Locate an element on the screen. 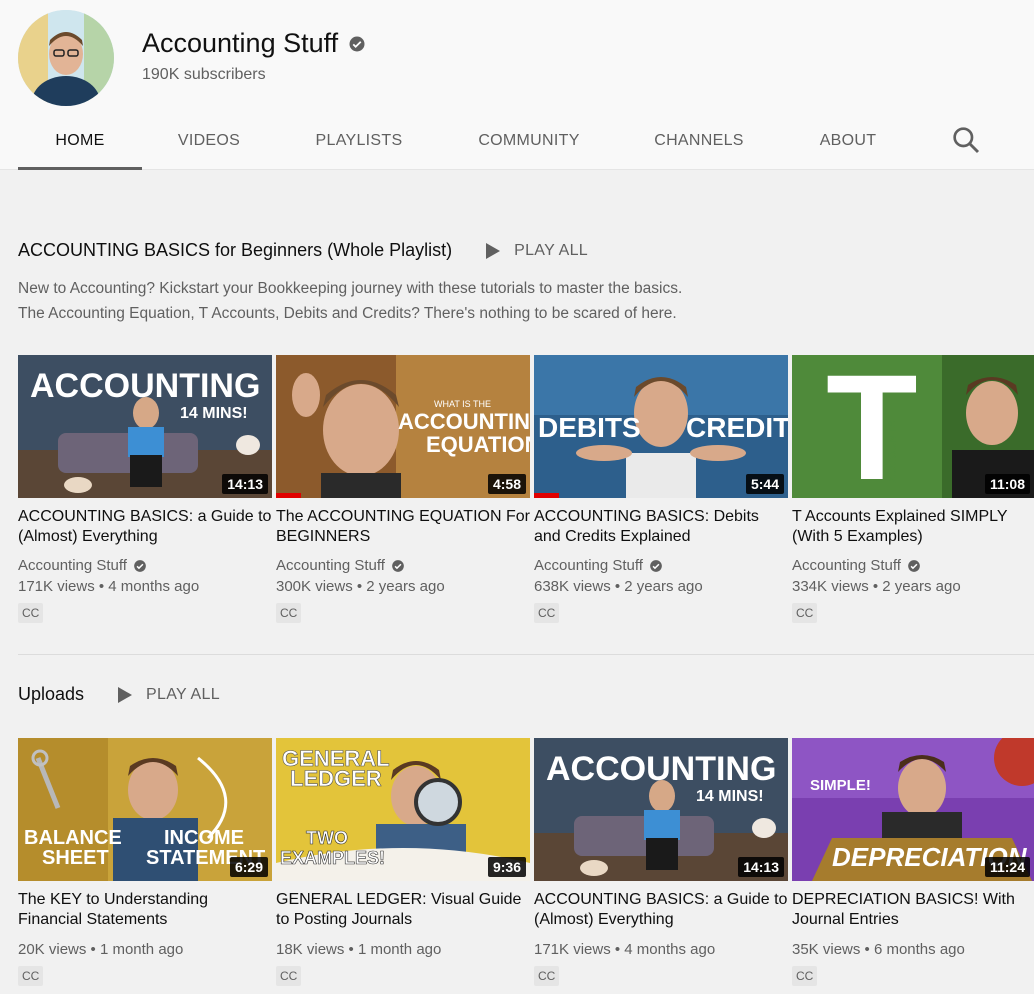  thumbnail-subtext: EXAMPLES! is located at coordinates (332, 858).